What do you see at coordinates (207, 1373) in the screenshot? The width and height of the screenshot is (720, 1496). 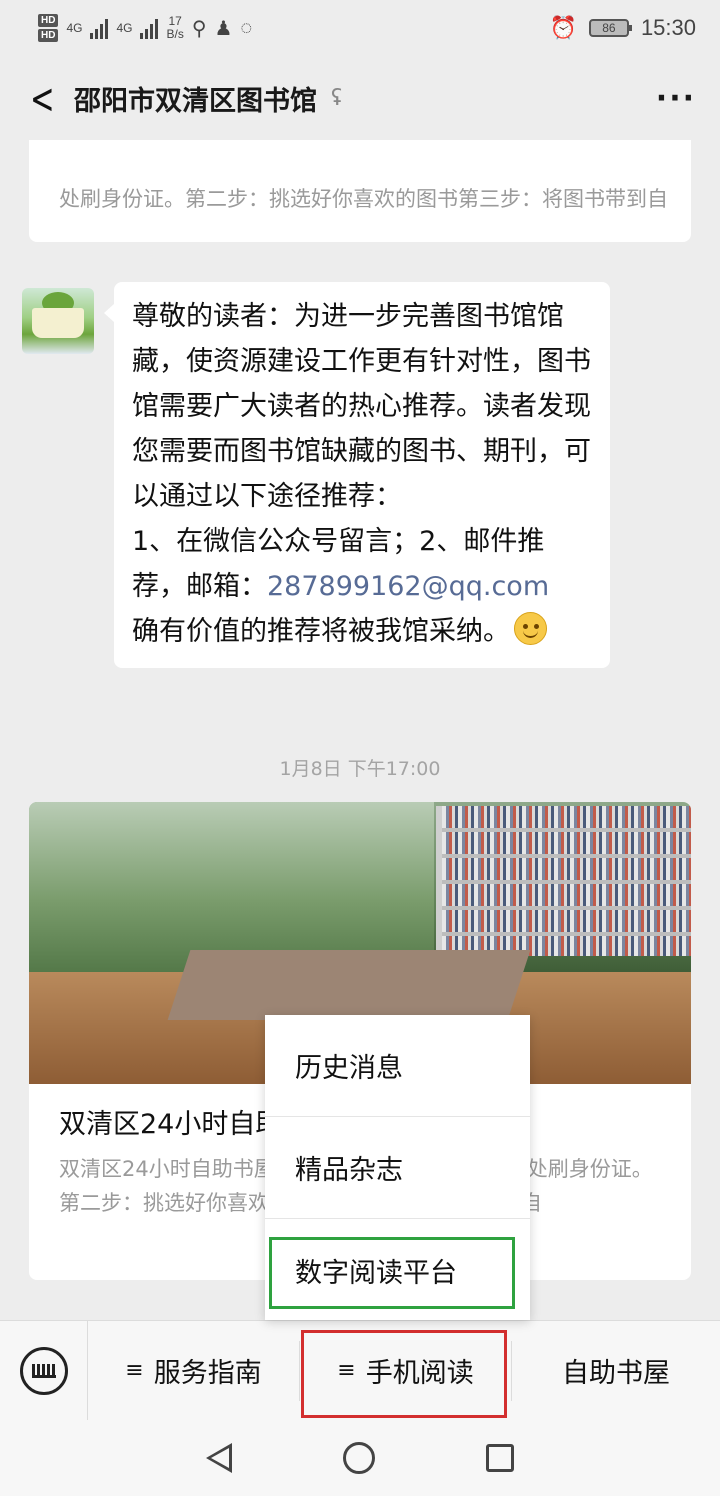 I see `menu-tab-label: 服务指南` at bounding box center [207, 1373].